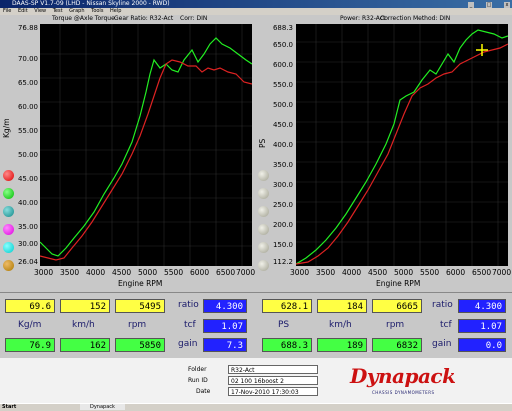  What do you see at coordinates (40, 11) in the screenshot?
I see `menu-view: View` at bounding box center [40, 11].